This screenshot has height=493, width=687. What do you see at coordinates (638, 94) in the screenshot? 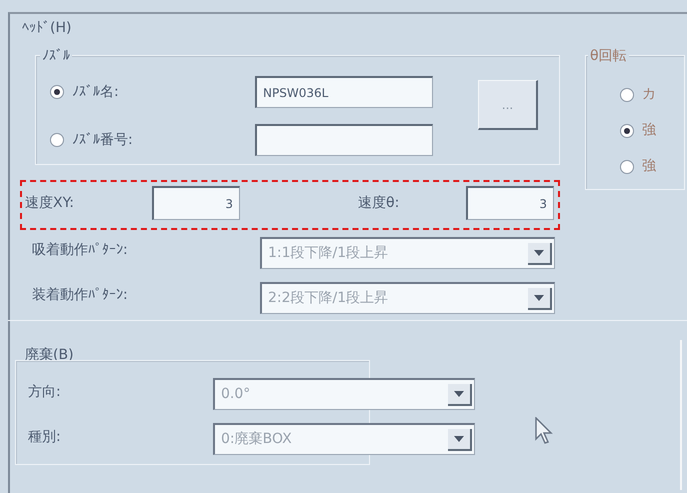
I see `radio-option: カ` at bounding box center [638, 94].